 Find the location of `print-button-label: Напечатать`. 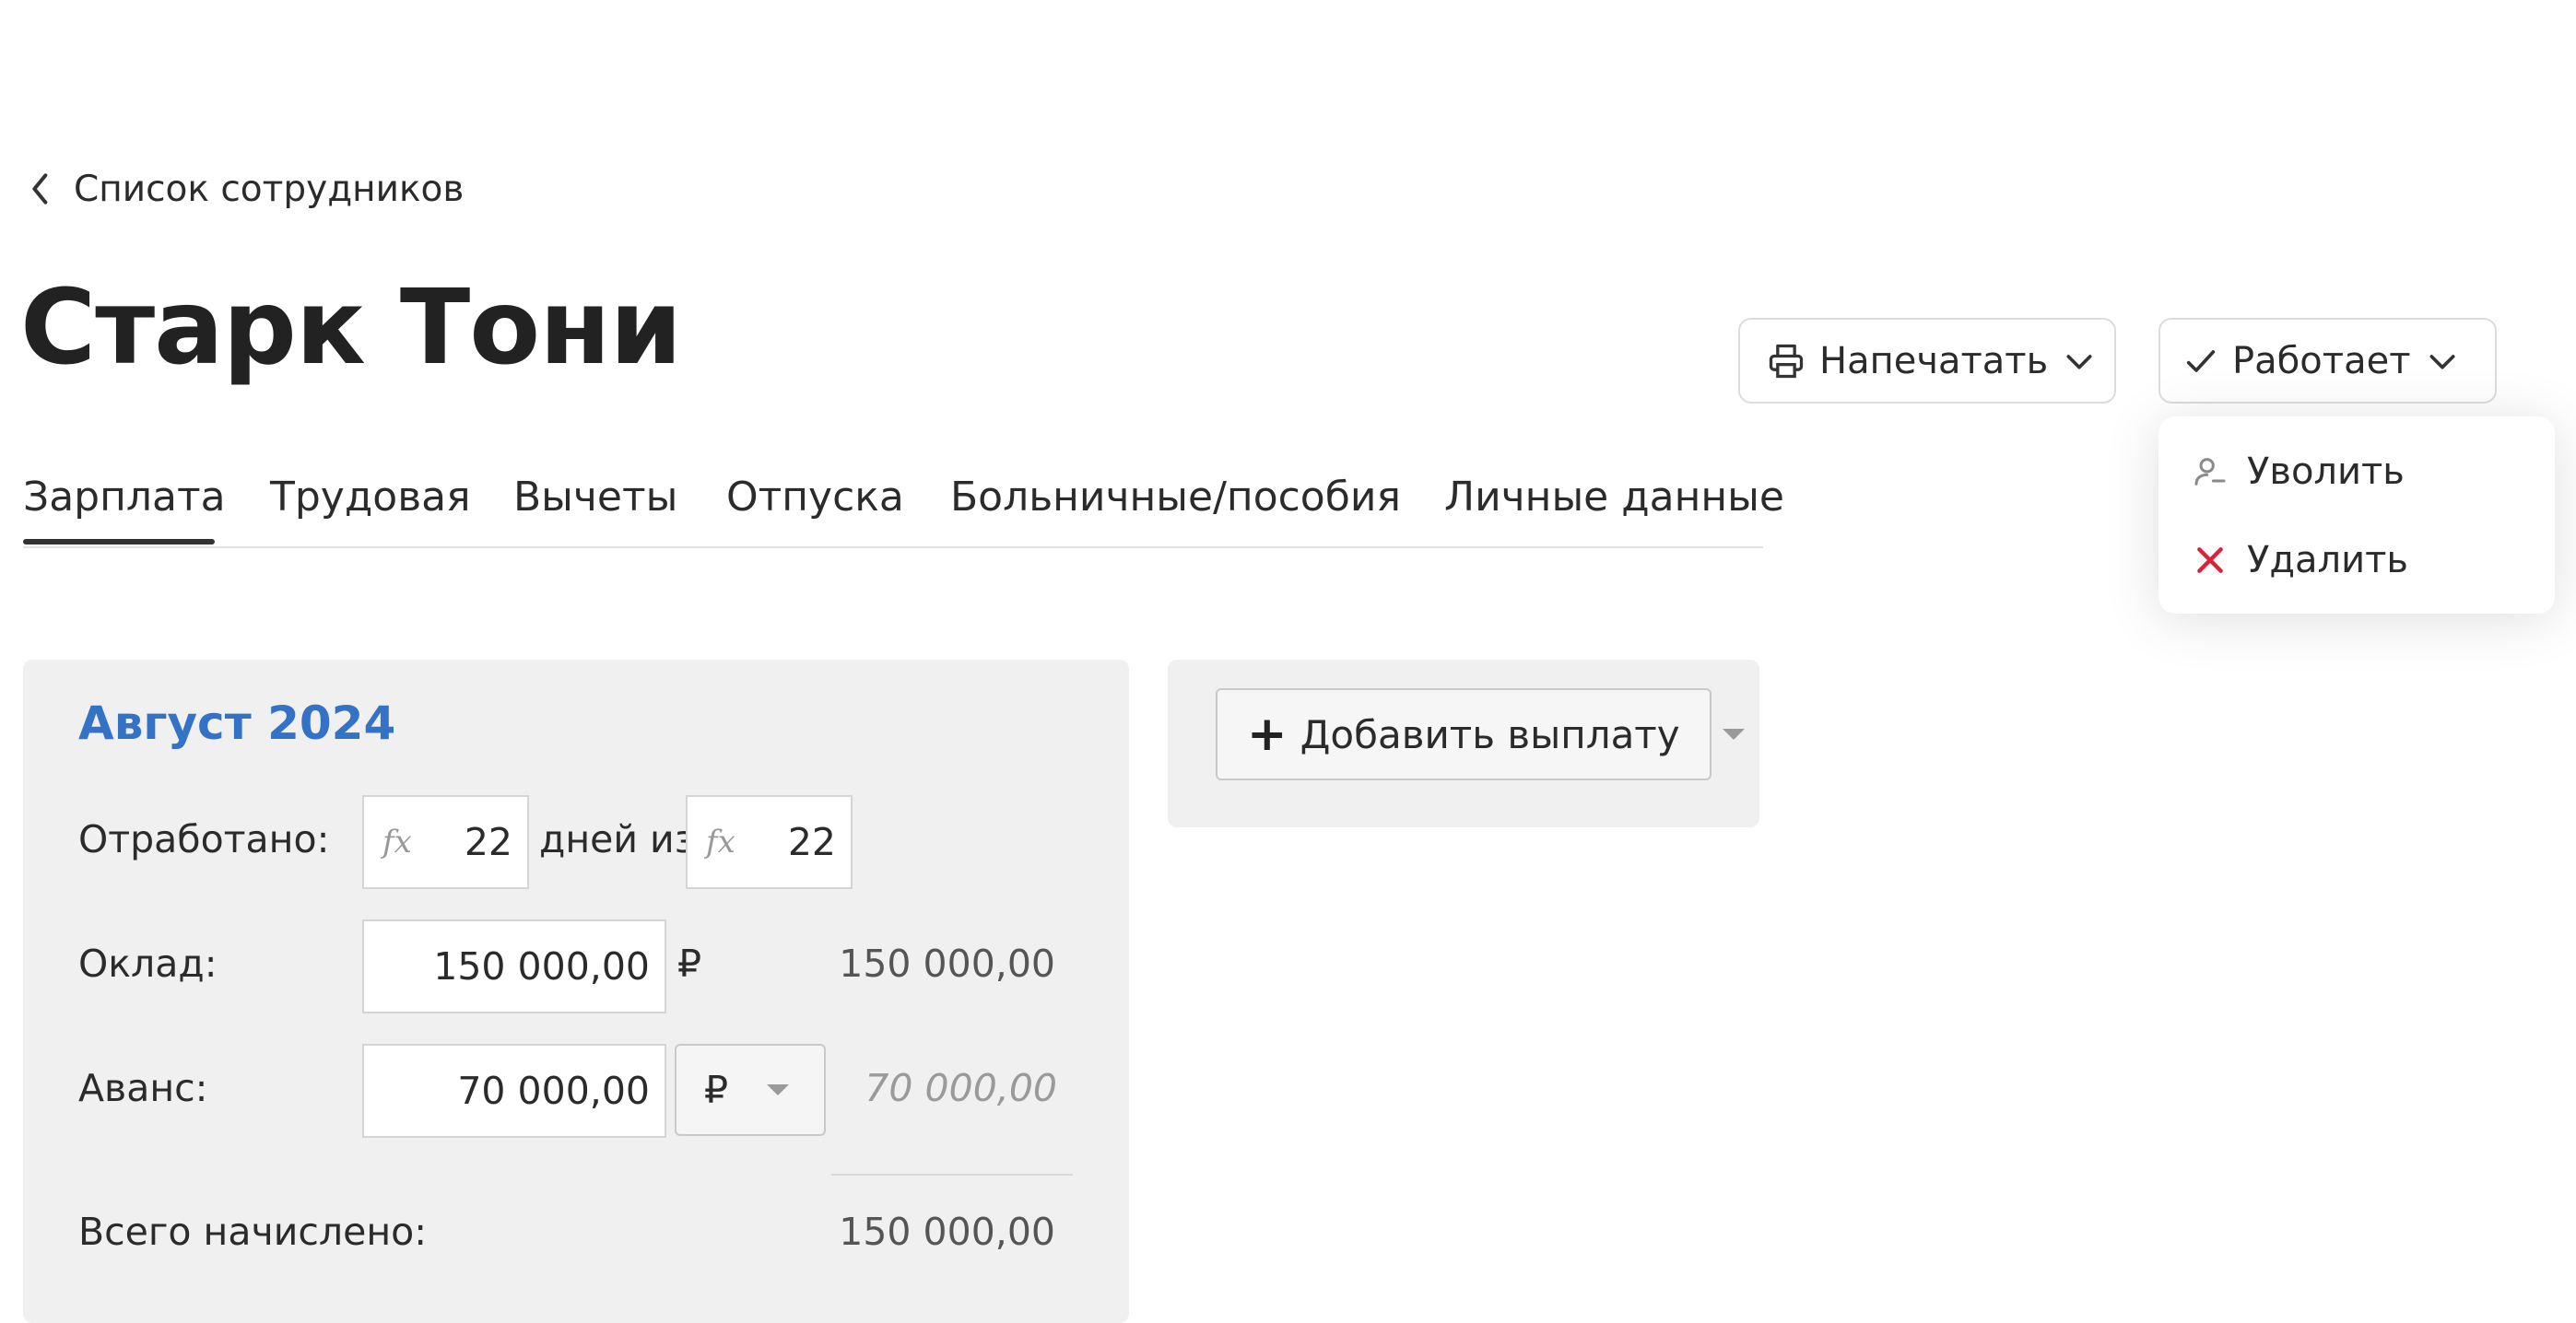

print-button-label: Напечатать is located at coordinates (1934, 360).